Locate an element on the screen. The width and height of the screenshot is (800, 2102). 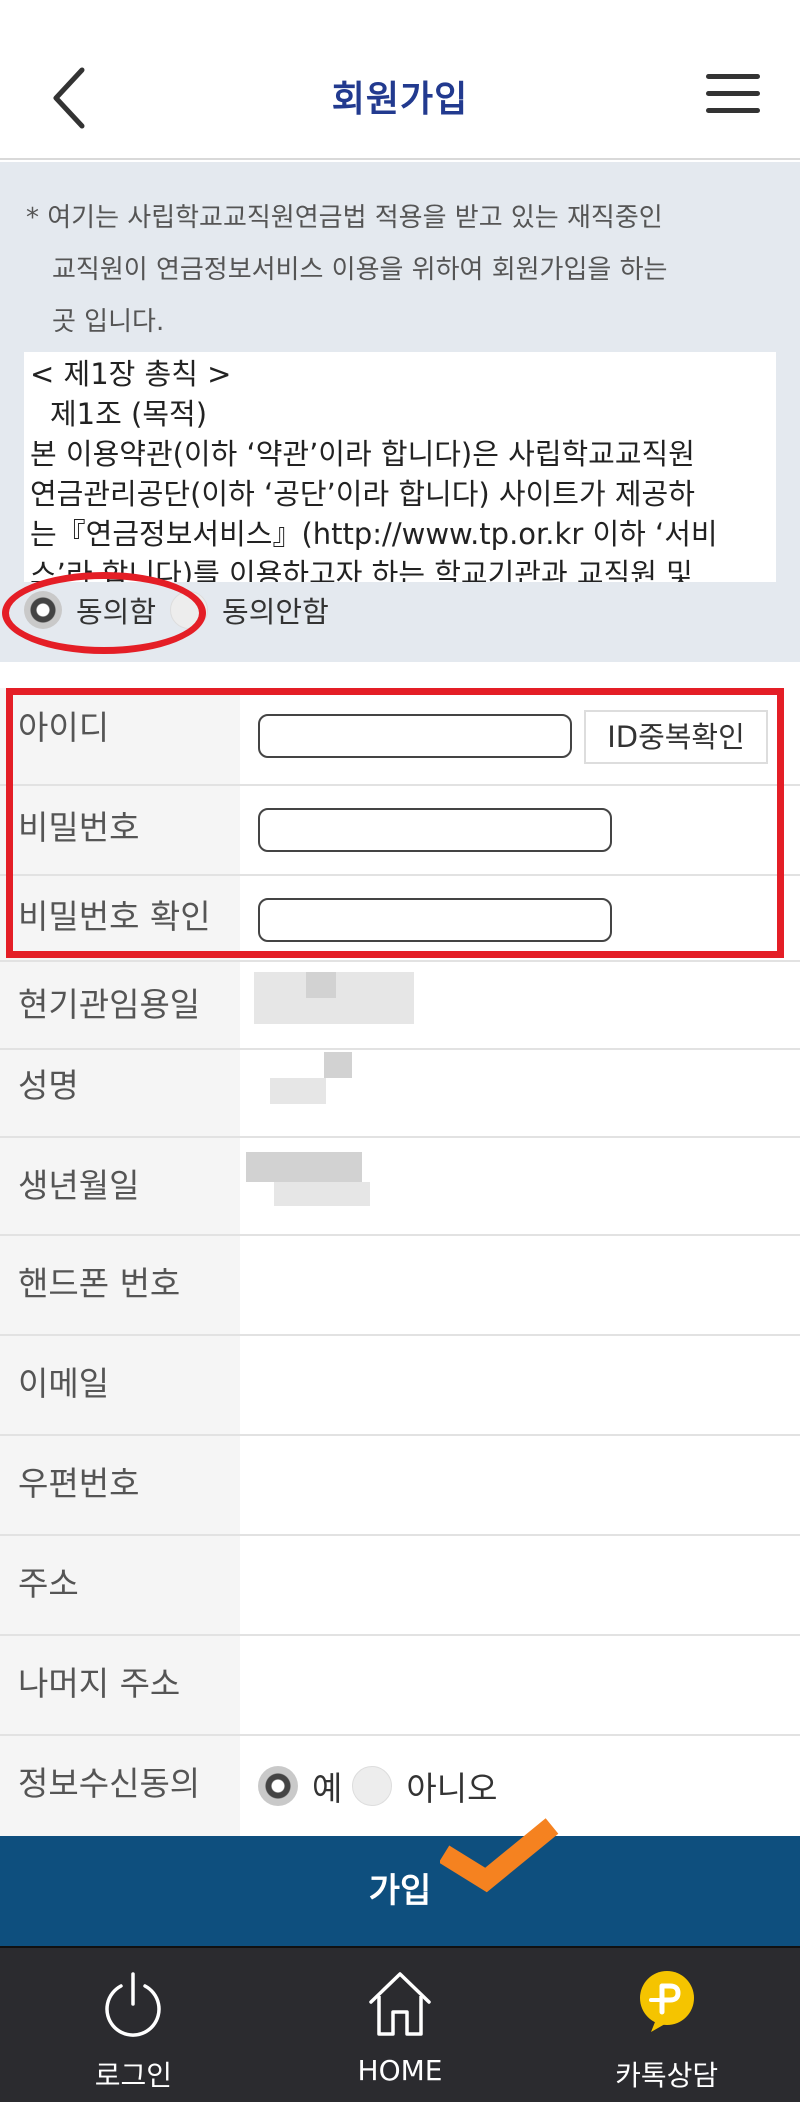
email-label: 이메일 is located at coordinates (120, 1385).